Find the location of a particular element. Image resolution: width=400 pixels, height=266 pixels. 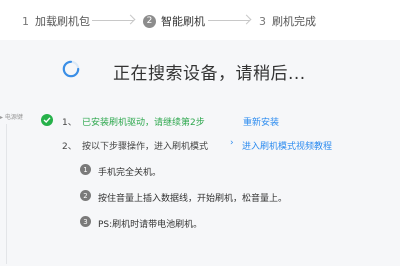

driver-installed-message: 已安装刷机驱动，请继续第2步 is located at coordinates (143, 123).